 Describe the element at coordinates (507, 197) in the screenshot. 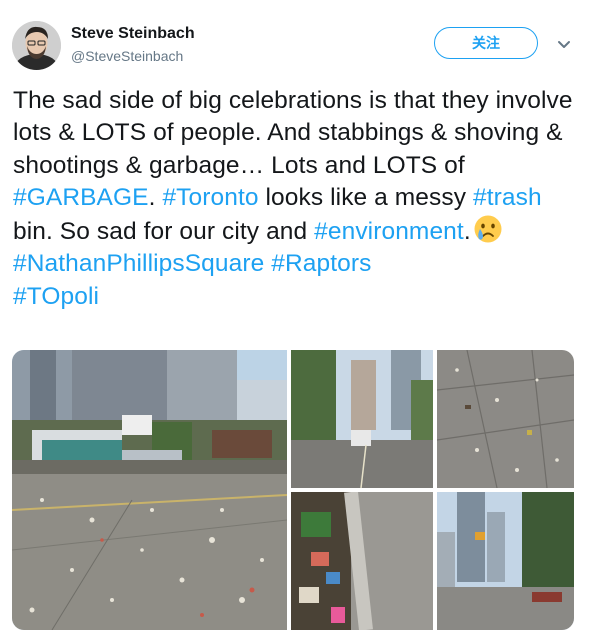

I see `hashtag-trash: #trash` at that location.